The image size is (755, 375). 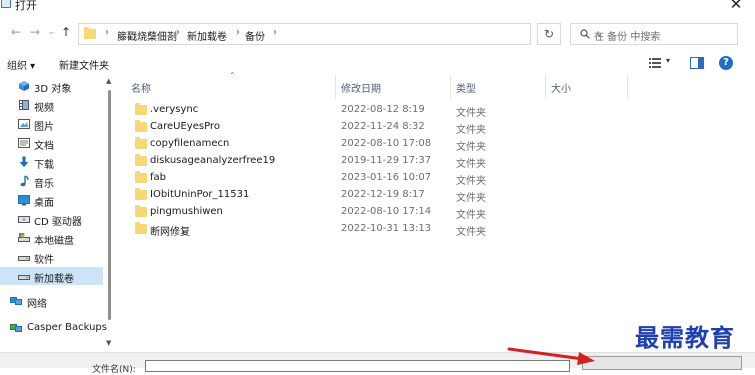 What do you see at coordinates (551, 356) in the screenshot?
I see `annotation-arrow-icon` at bounding box center [551, 356].